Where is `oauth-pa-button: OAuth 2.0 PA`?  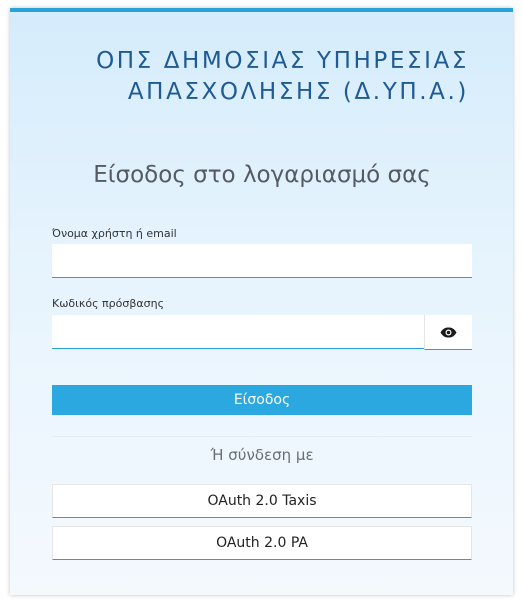 oauth-pa-button: OAuth 2.0 PA is located at coordinates (262, 543).